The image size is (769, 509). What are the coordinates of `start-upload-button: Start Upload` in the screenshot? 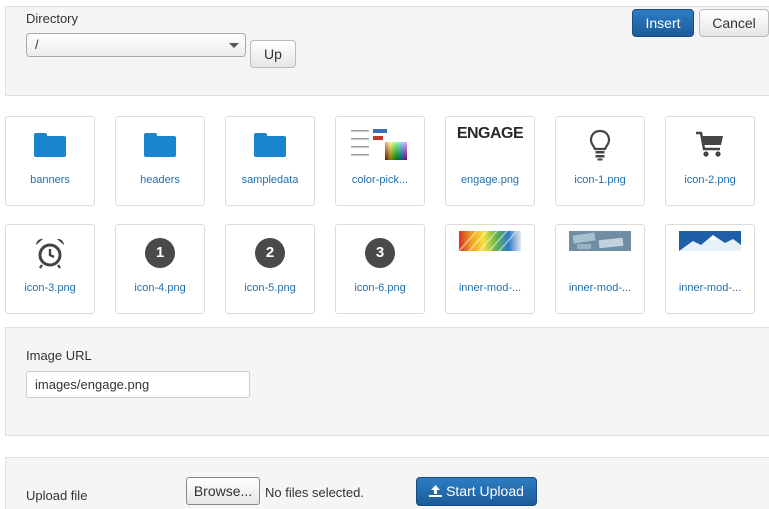 It's located at (476, 491).